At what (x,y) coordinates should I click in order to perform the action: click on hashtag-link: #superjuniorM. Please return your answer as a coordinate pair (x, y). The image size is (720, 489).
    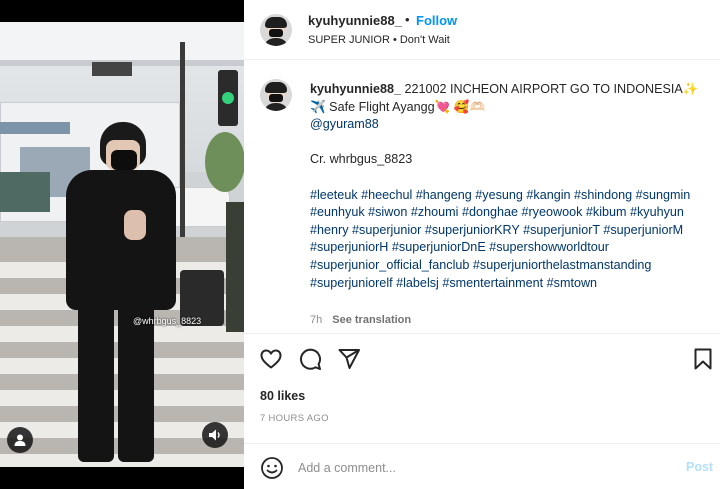
    Looking at the image, I should click on (643, 230).